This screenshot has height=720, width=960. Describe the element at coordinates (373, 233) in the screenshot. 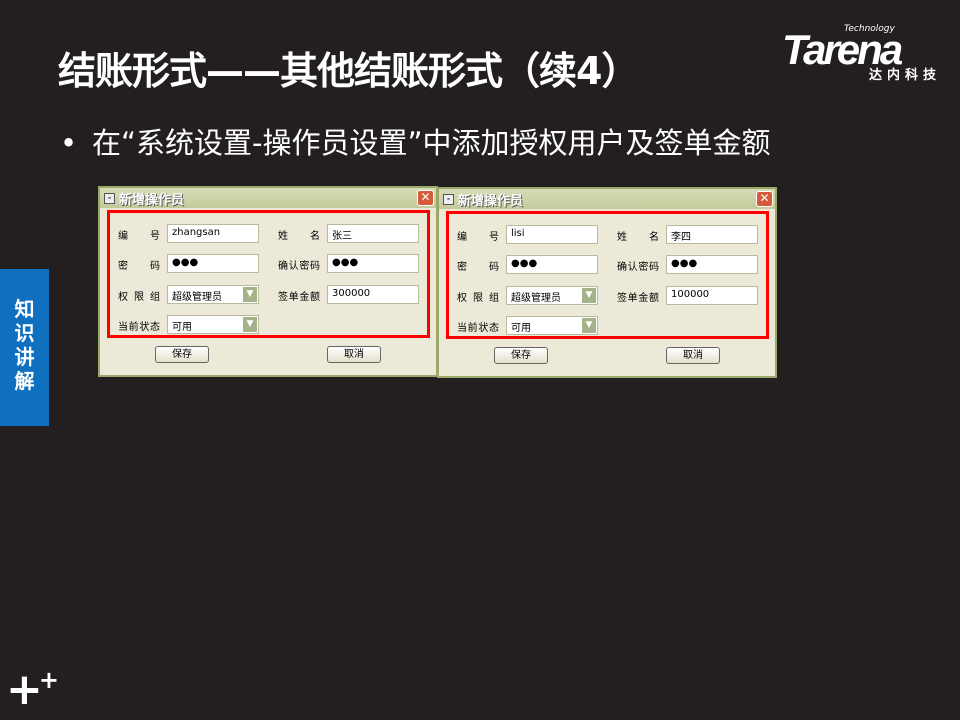

I see `name-input: 张三` at that location.